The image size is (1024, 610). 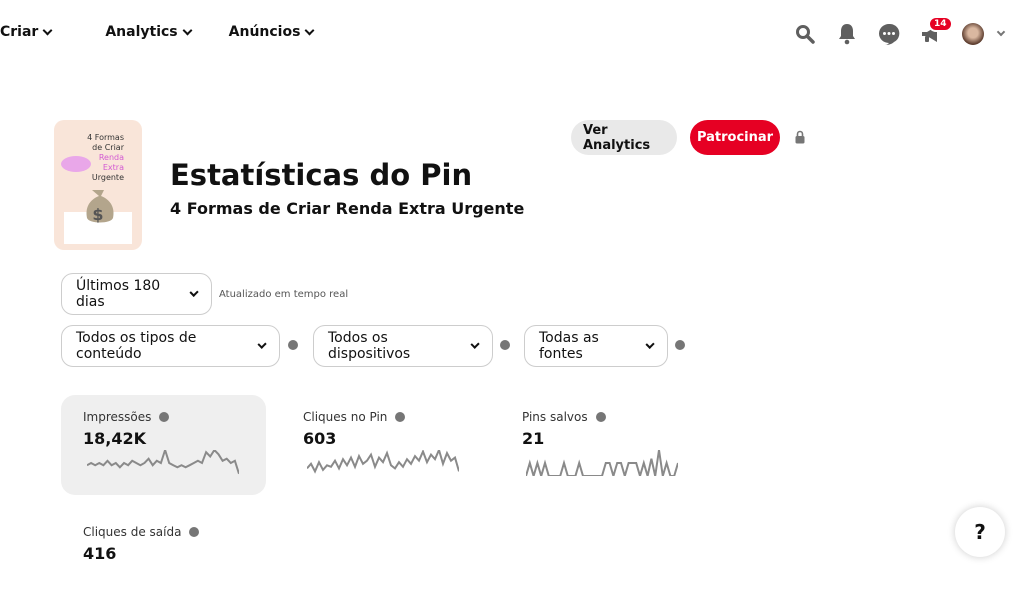 What do you see at coordinates (940, 24) in the screenshot?
I see `notification-badge: 14` at bounding box center [940, 24].